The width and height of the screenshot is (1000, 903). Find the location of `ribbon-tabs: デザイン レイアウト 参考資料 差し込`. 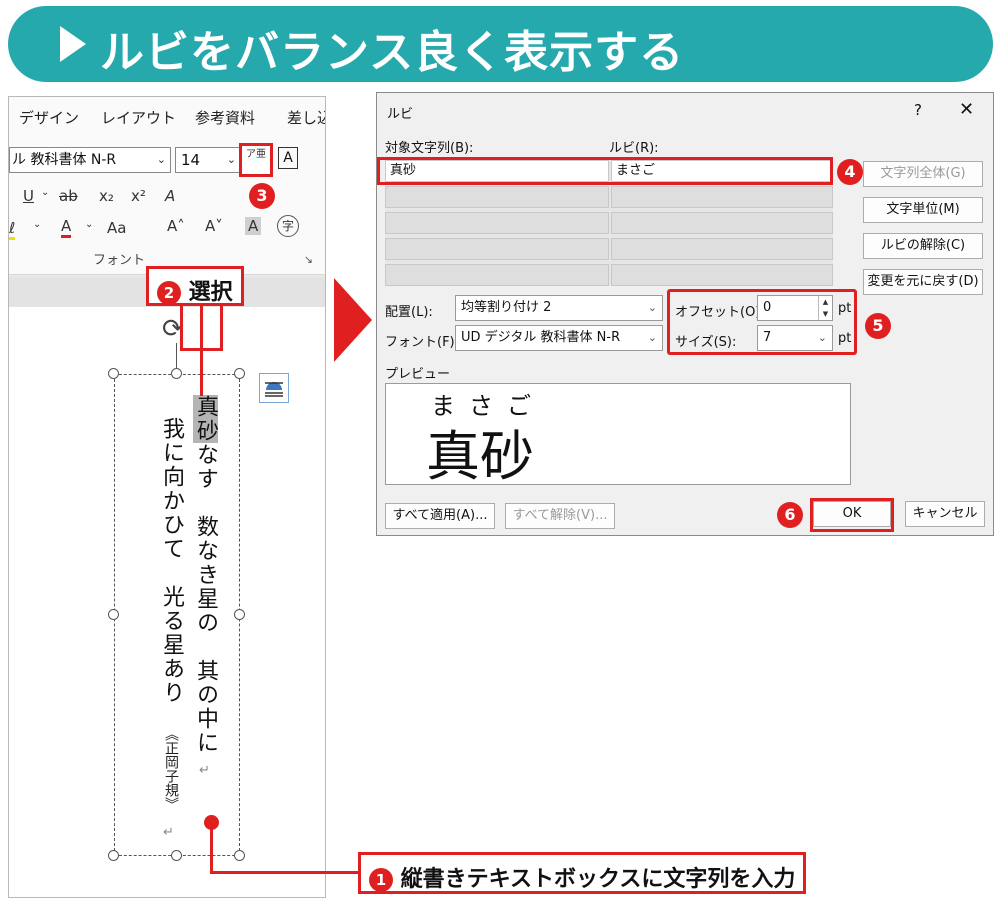

ribbon-tabs: デザイン レイアウト 参考資料 差し込 is located at coordinates (167, 118).